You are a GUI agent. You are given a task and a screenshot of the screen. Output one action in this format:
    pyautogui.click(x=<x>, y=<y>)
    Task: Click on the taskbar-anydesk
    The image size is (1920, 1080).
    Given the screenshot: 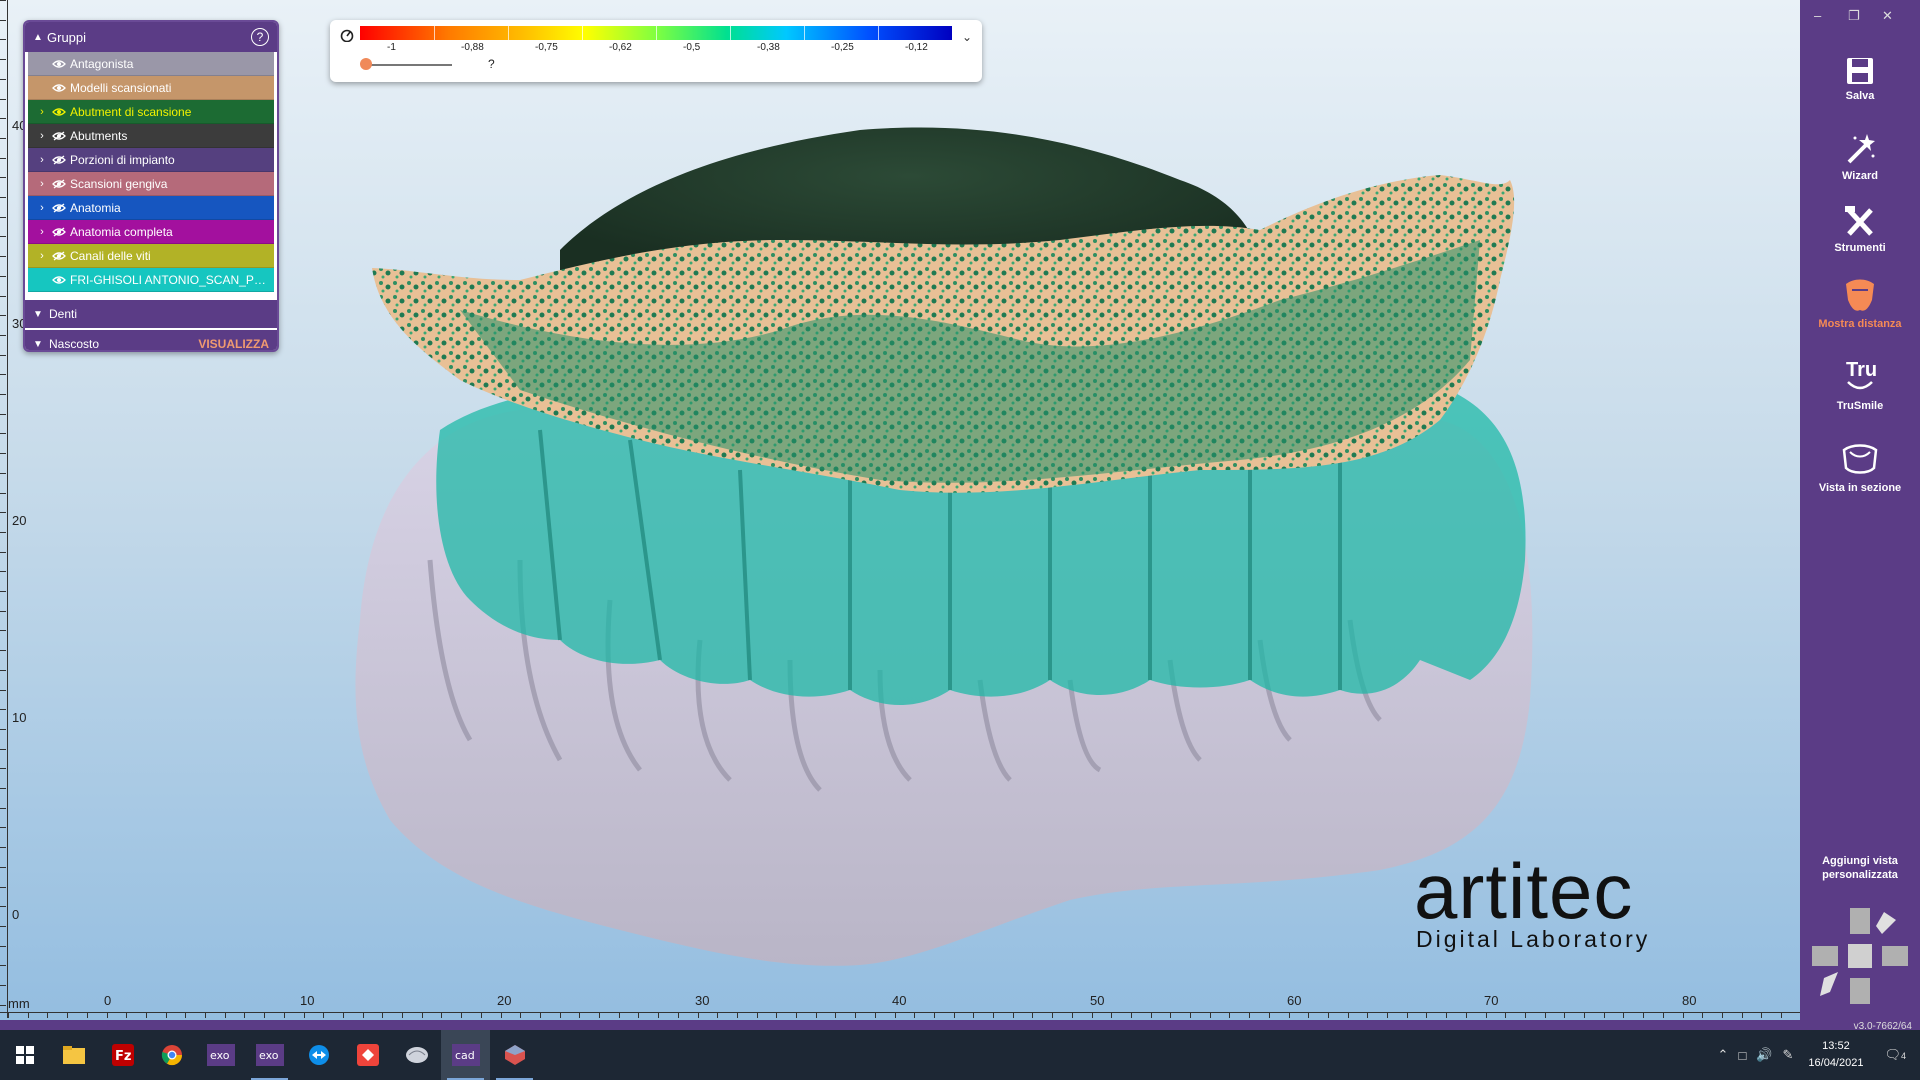 What is the action you would take?
    pyautogui.click(x=367, y=1055)
    